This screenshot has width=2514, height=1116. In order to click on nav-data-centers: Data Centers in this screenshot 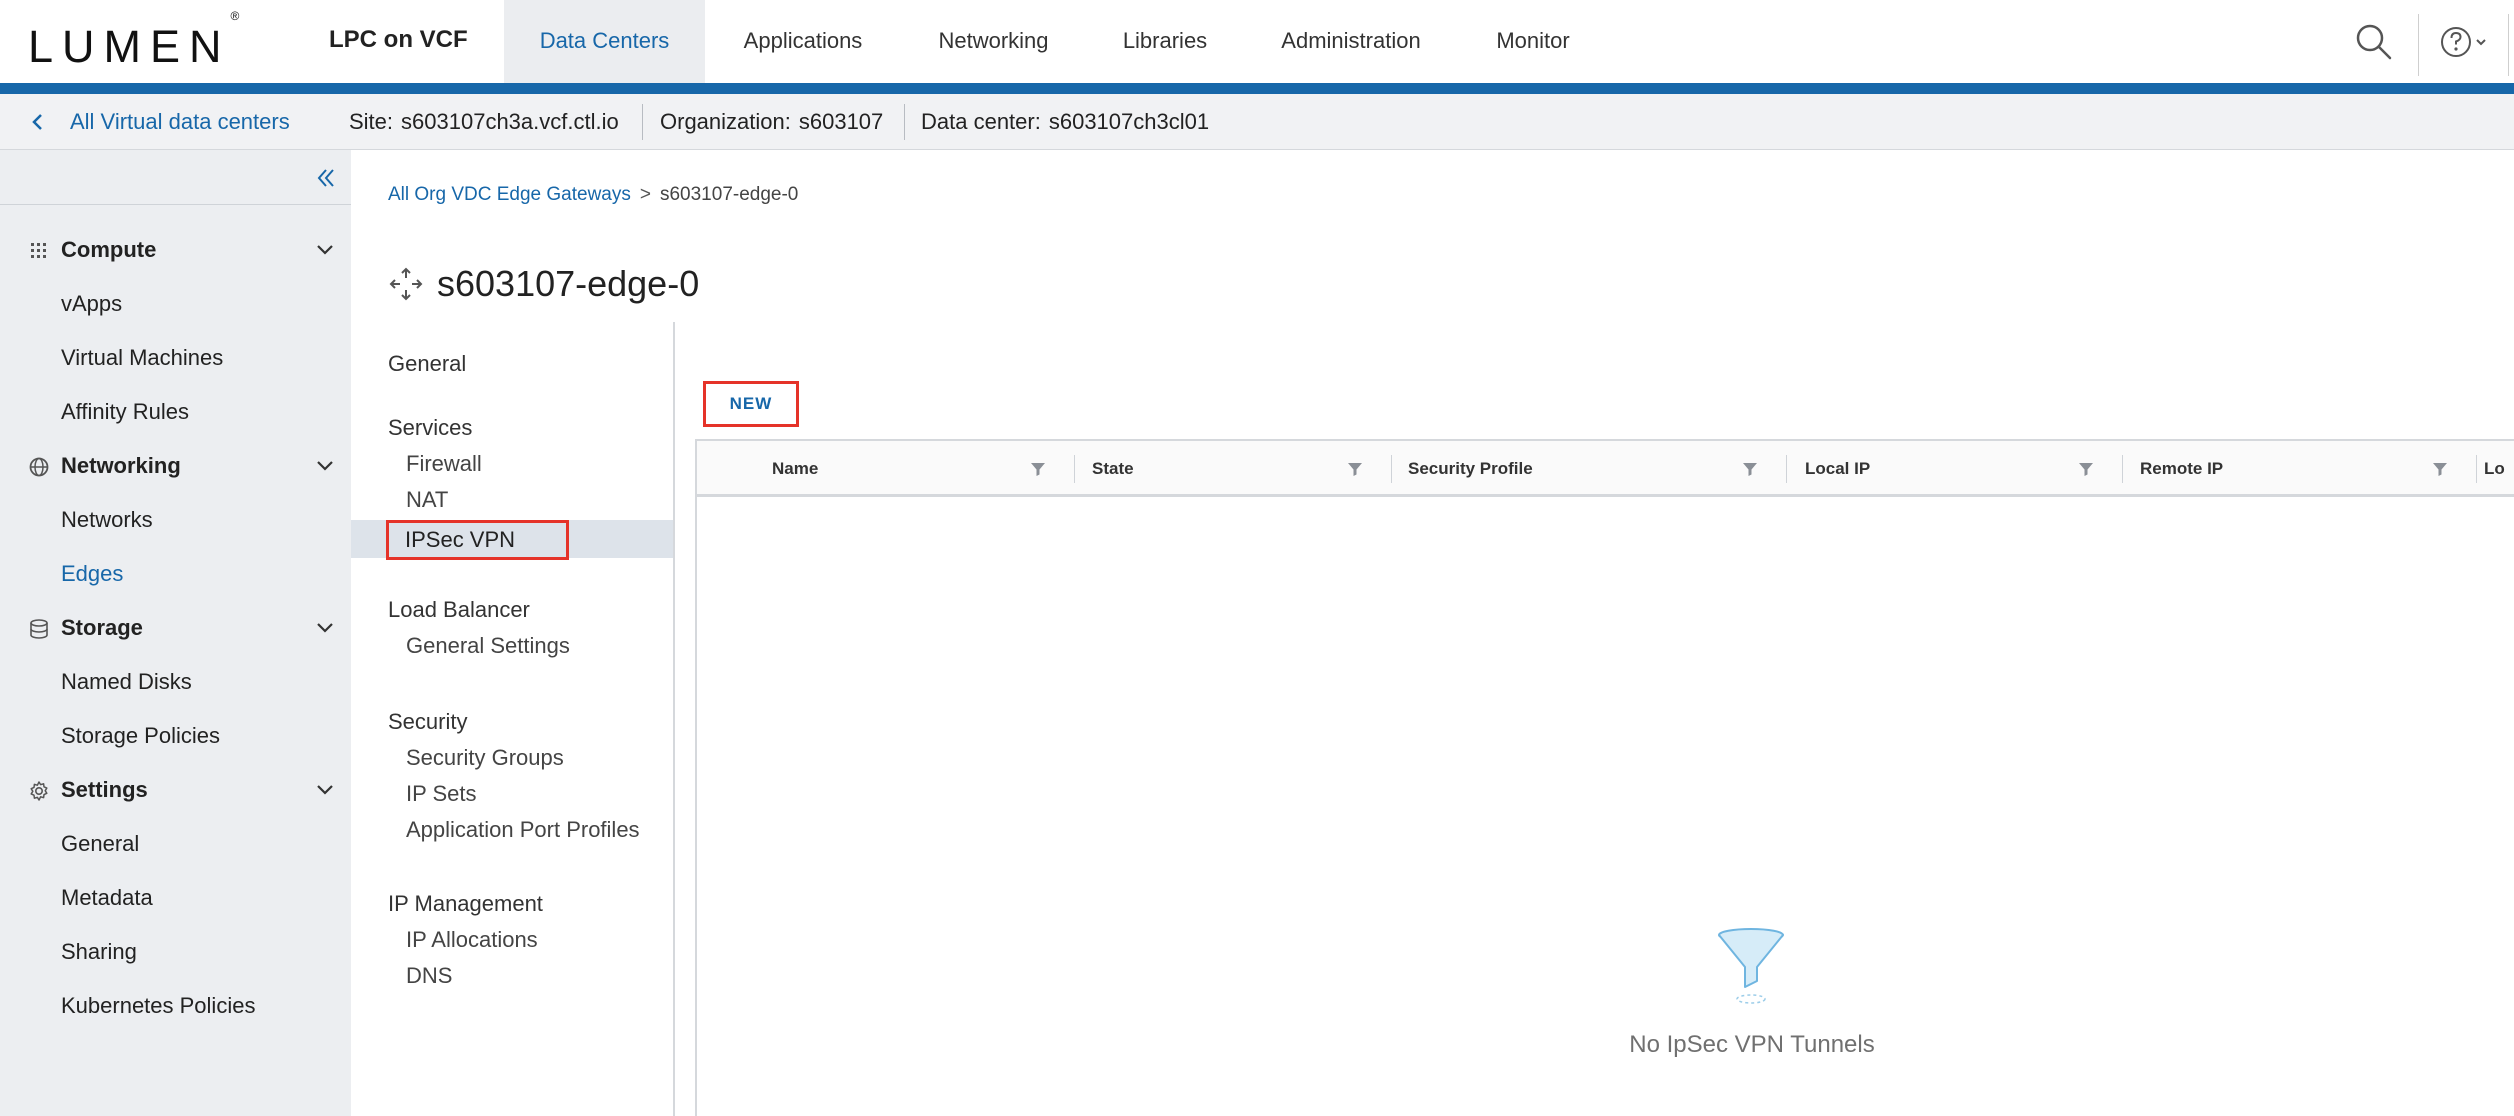, I will do `click(604, 41)`.